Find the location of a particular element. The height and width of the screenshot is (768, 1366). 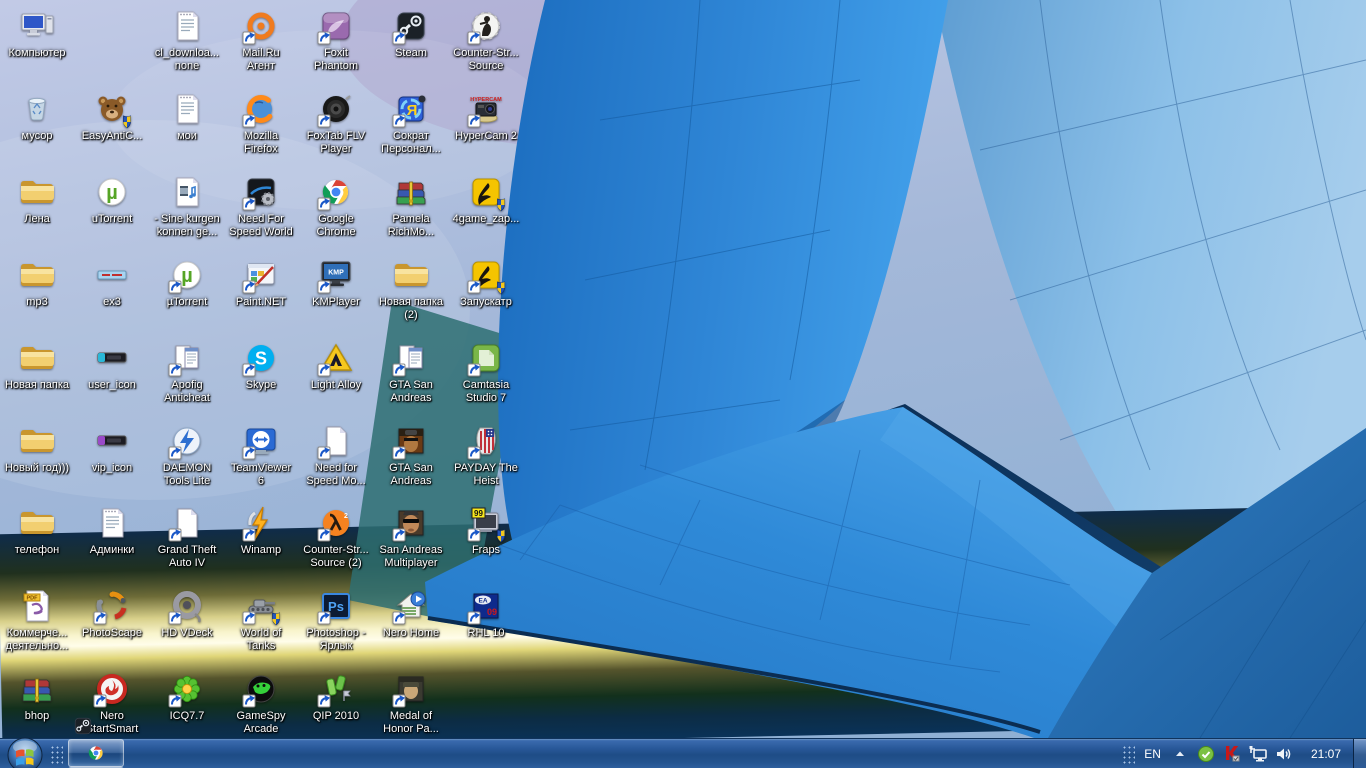

desktop-icon-c6-r7: San Andreas Multiplayer is located at coordinates (411, 536).